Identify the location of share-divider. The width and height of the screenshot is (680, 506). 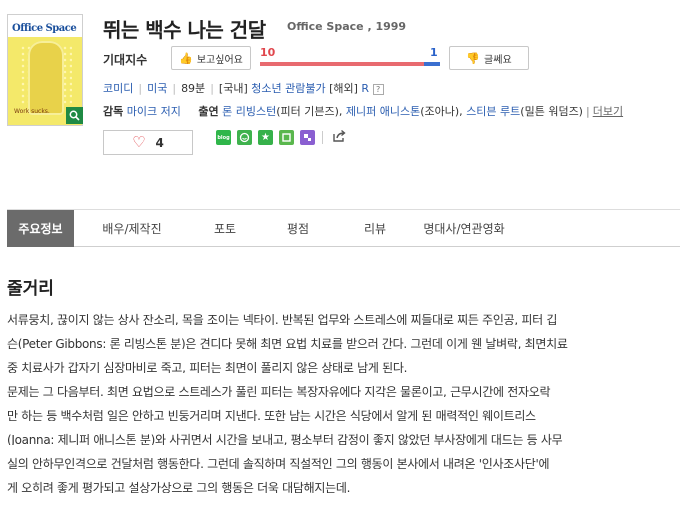
(322, 137).